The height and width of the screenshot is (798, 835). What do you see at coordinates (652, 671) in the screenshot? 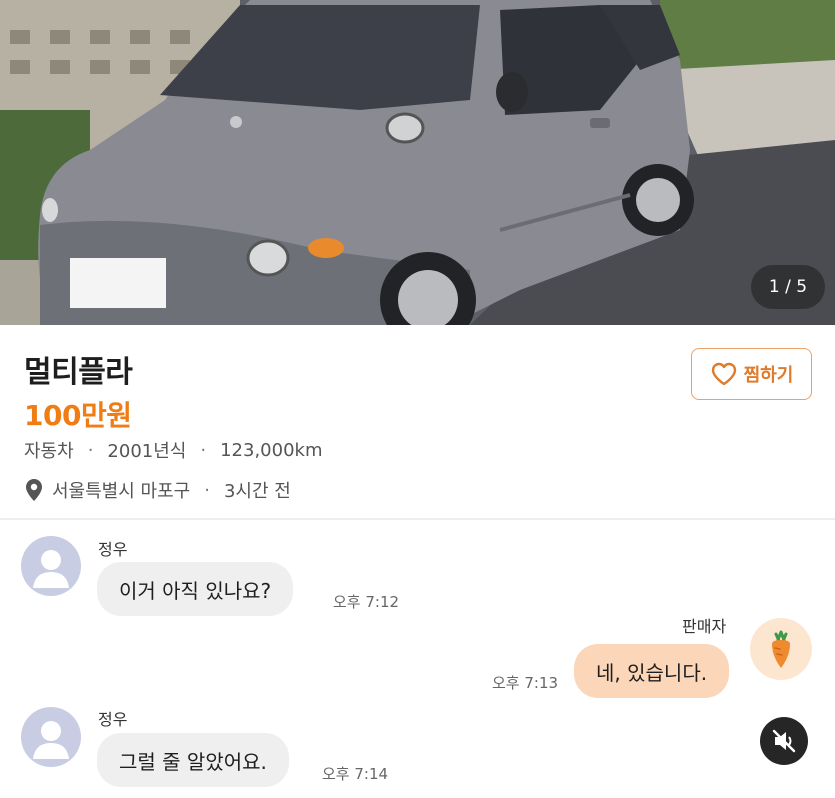
I see `message-bubble: 네, 있습니다.` at bounding box center [652, 671].